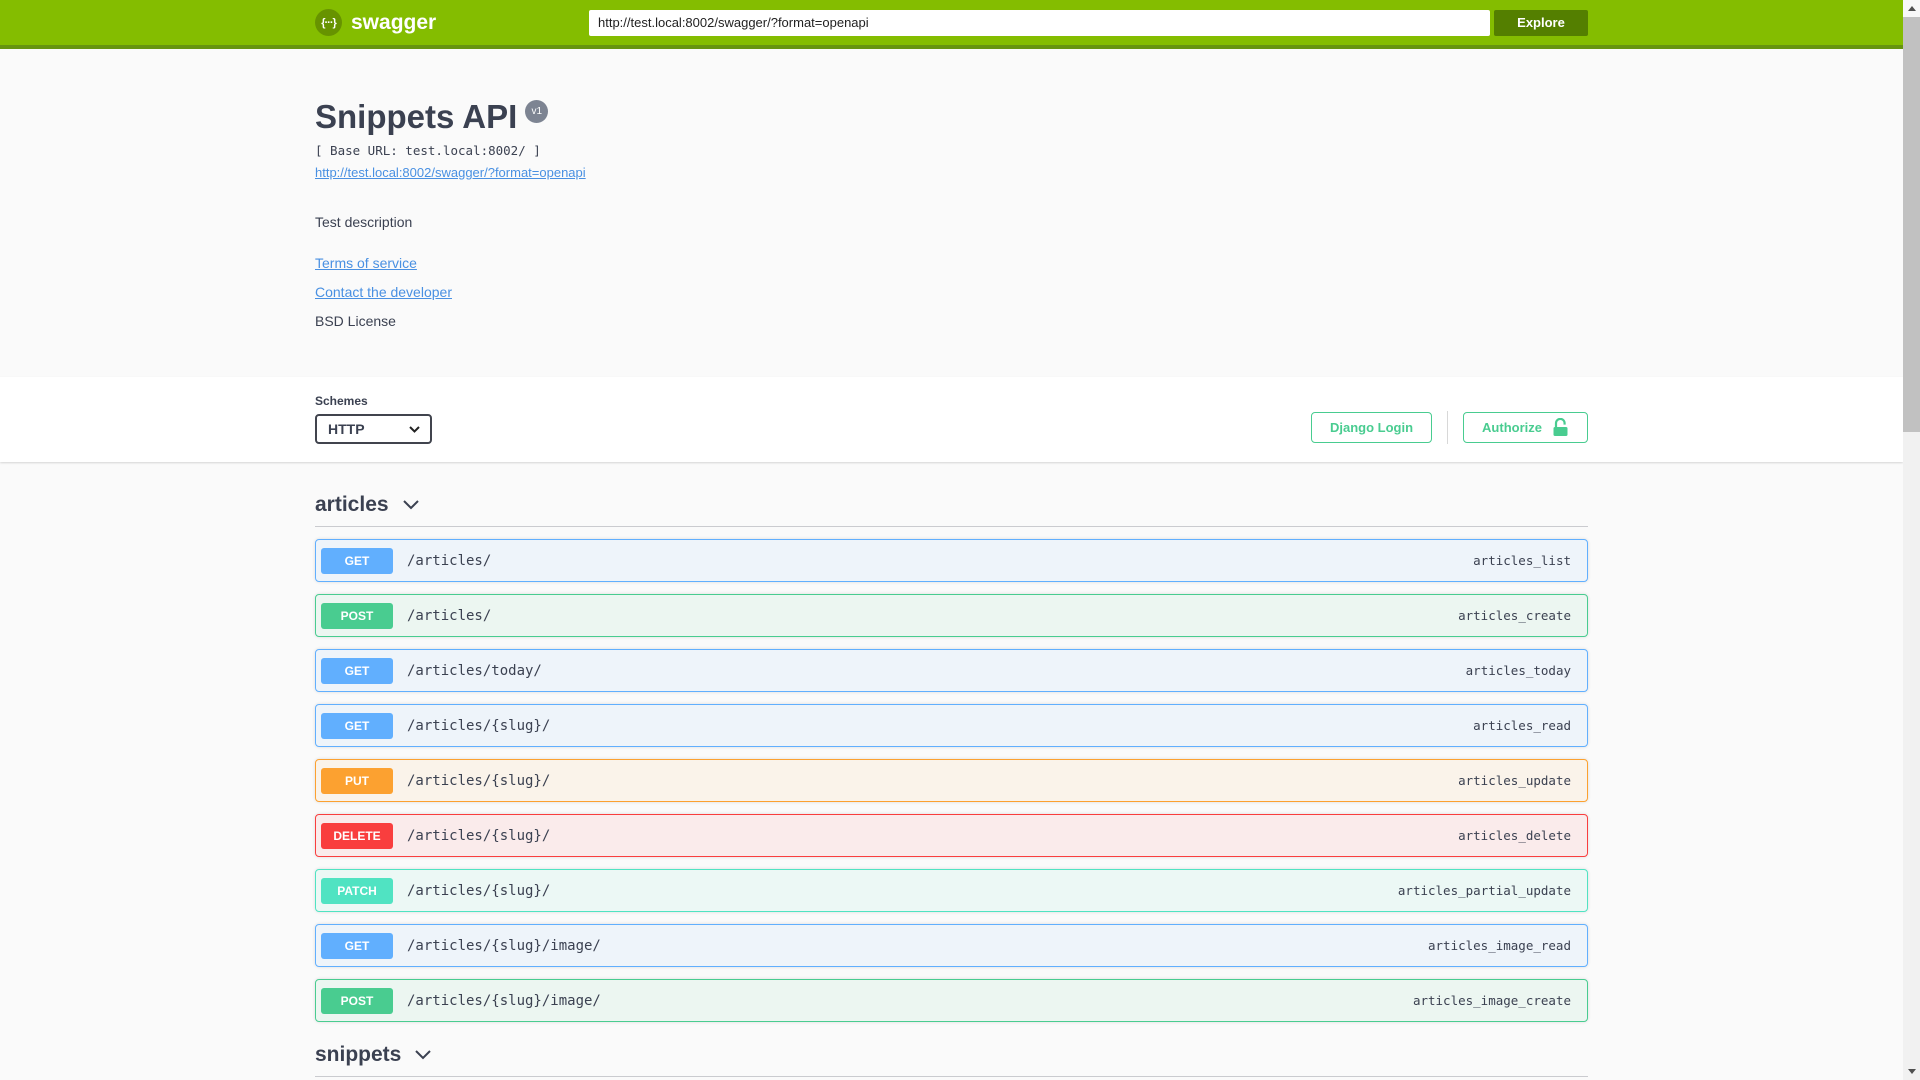  I want to click on operation-id: articles_create, so click(1514, 616).